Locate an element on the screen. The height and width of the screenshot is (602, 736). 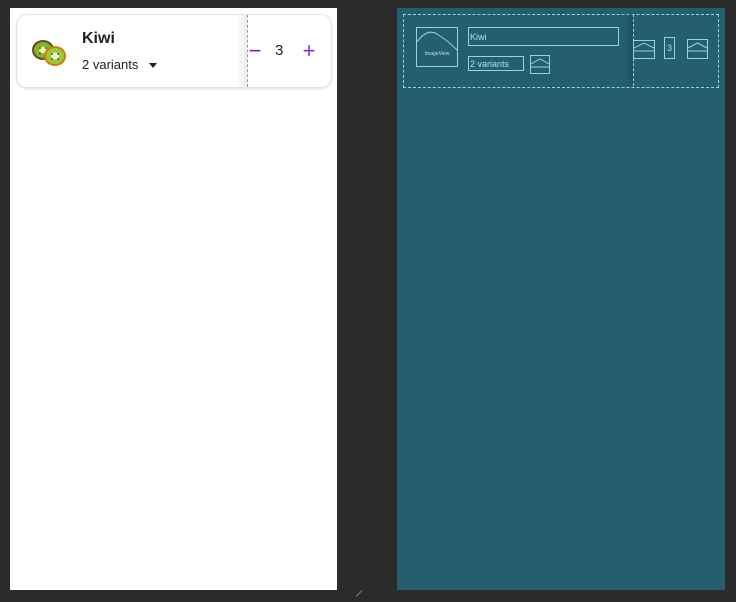
blueprint-name: Kiwi is located at coordinates (543, 36).